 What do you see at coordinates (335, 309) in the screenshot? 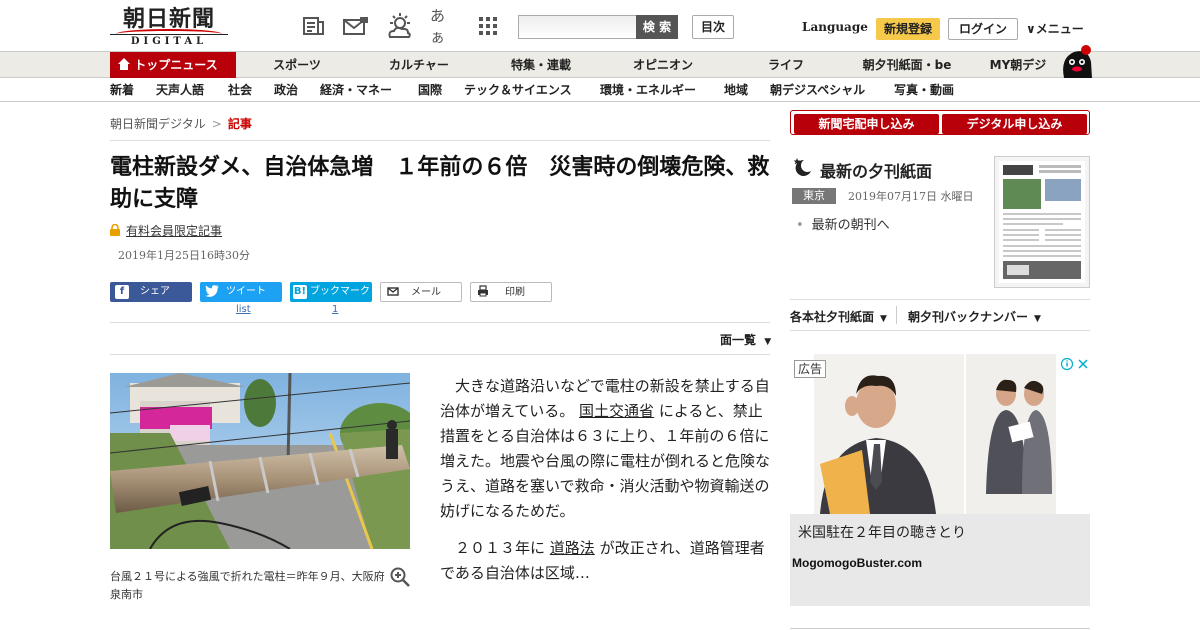
I see `hatena-bookmark-count: 1` at bounding box center [335, 309].